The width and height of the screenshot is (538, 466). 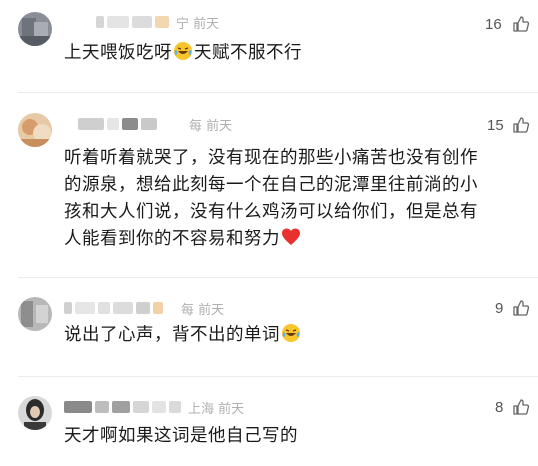 I want to click on comment-meta: 上海 前天, so click(x=216, y=409).